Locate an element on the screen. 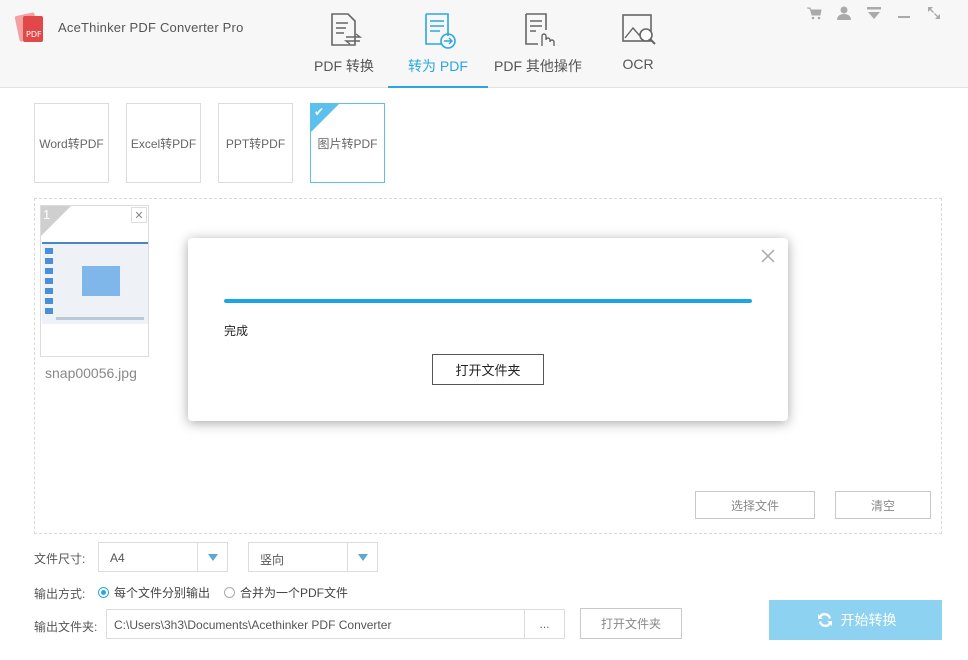 The width and height of the screenshot is (968, 660). start-convert-button: 开始转换 is located at coordinates (855, 620).